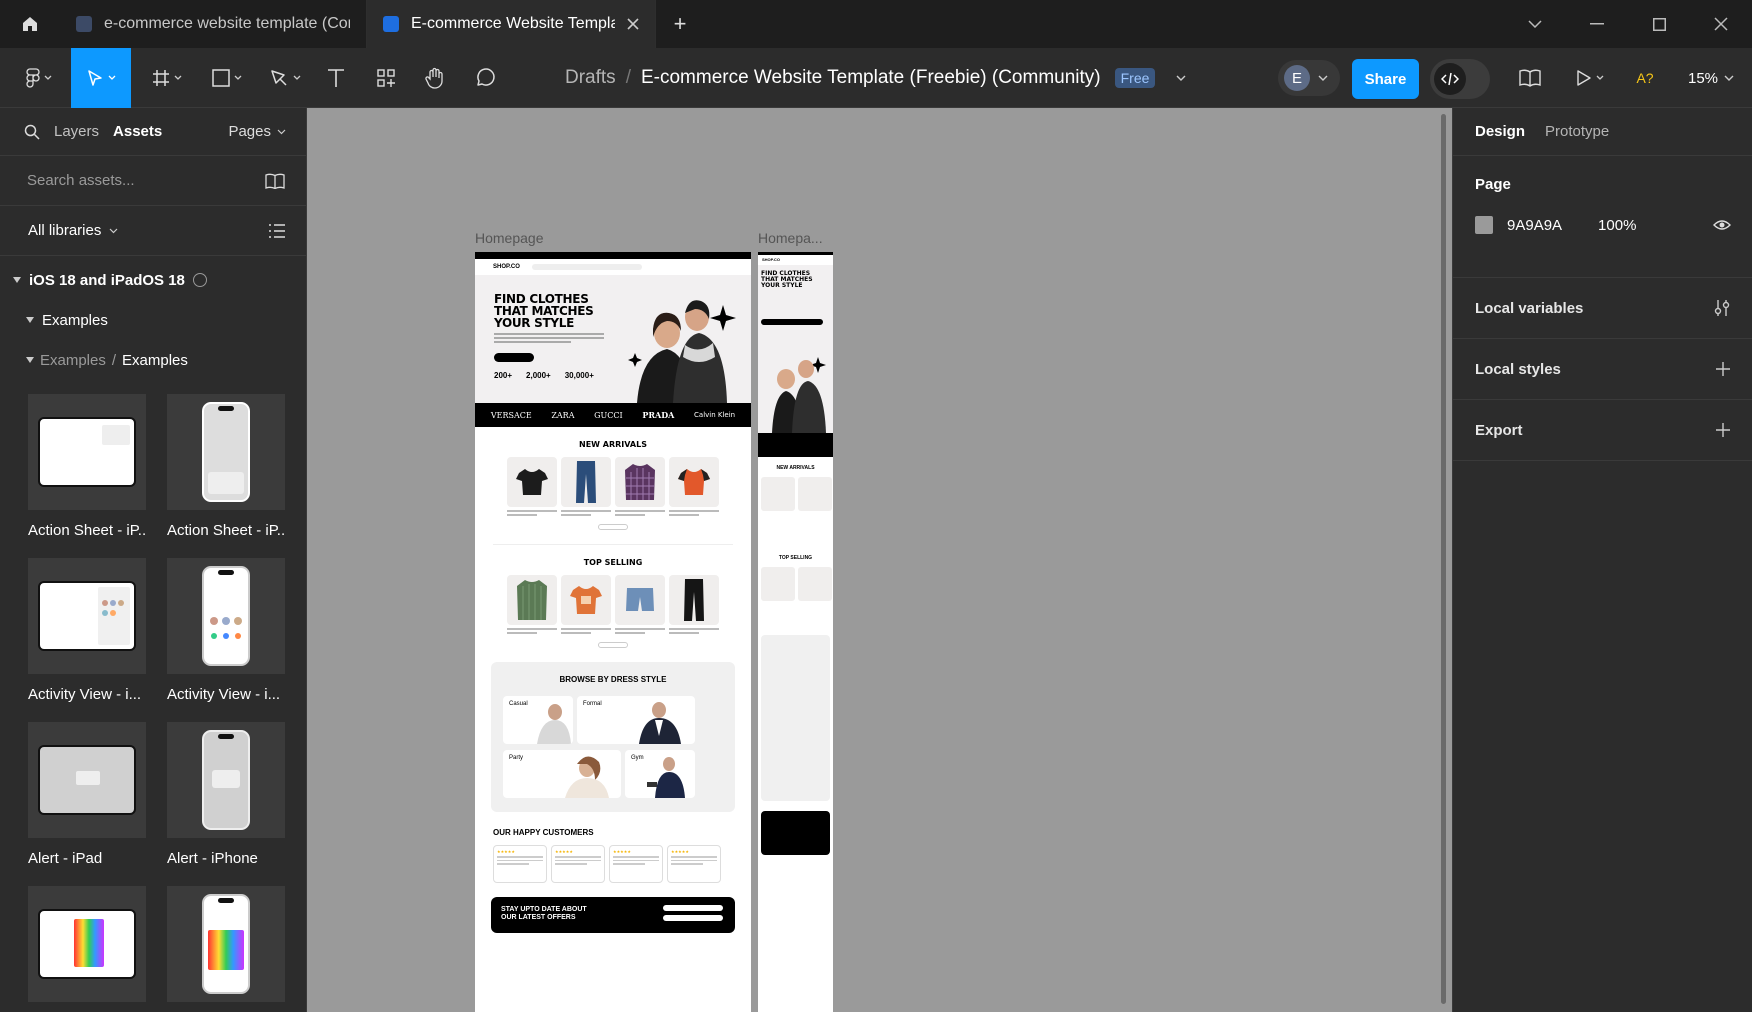 The height and width of the screenshot is (1012, 1752). What do you see at coordinates (613, 267) in the screenshot?
I see `mock-nav: SHOP.CO` at bounding box center [613, 267].